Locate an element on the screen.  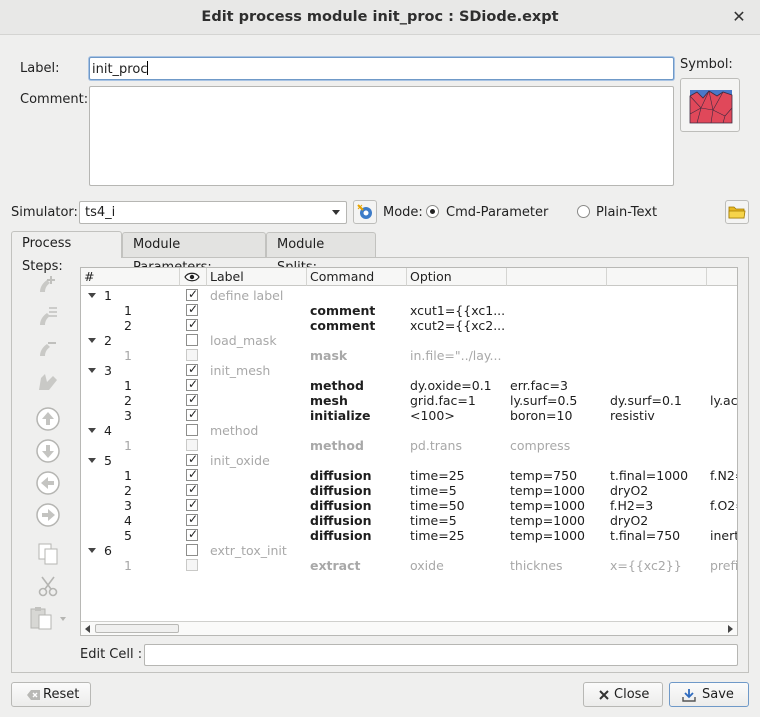
tab-module-splits: Module Splits: is located at coordinates (321, 253).